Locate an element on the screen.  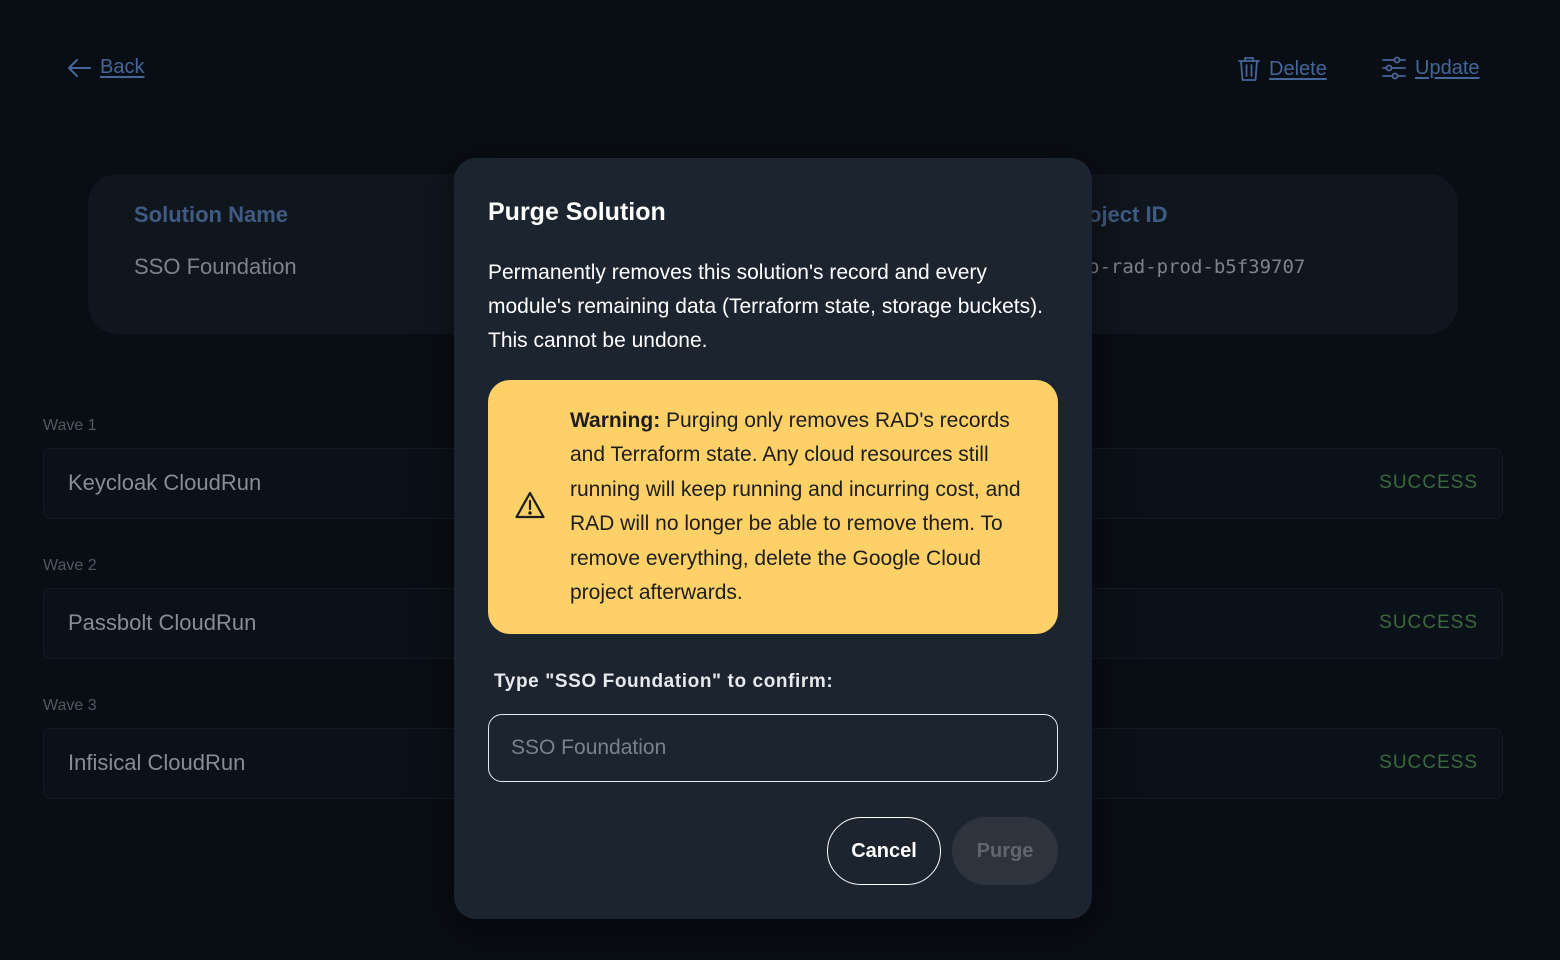
confirm-name-input is located at coordinates (773, 748).